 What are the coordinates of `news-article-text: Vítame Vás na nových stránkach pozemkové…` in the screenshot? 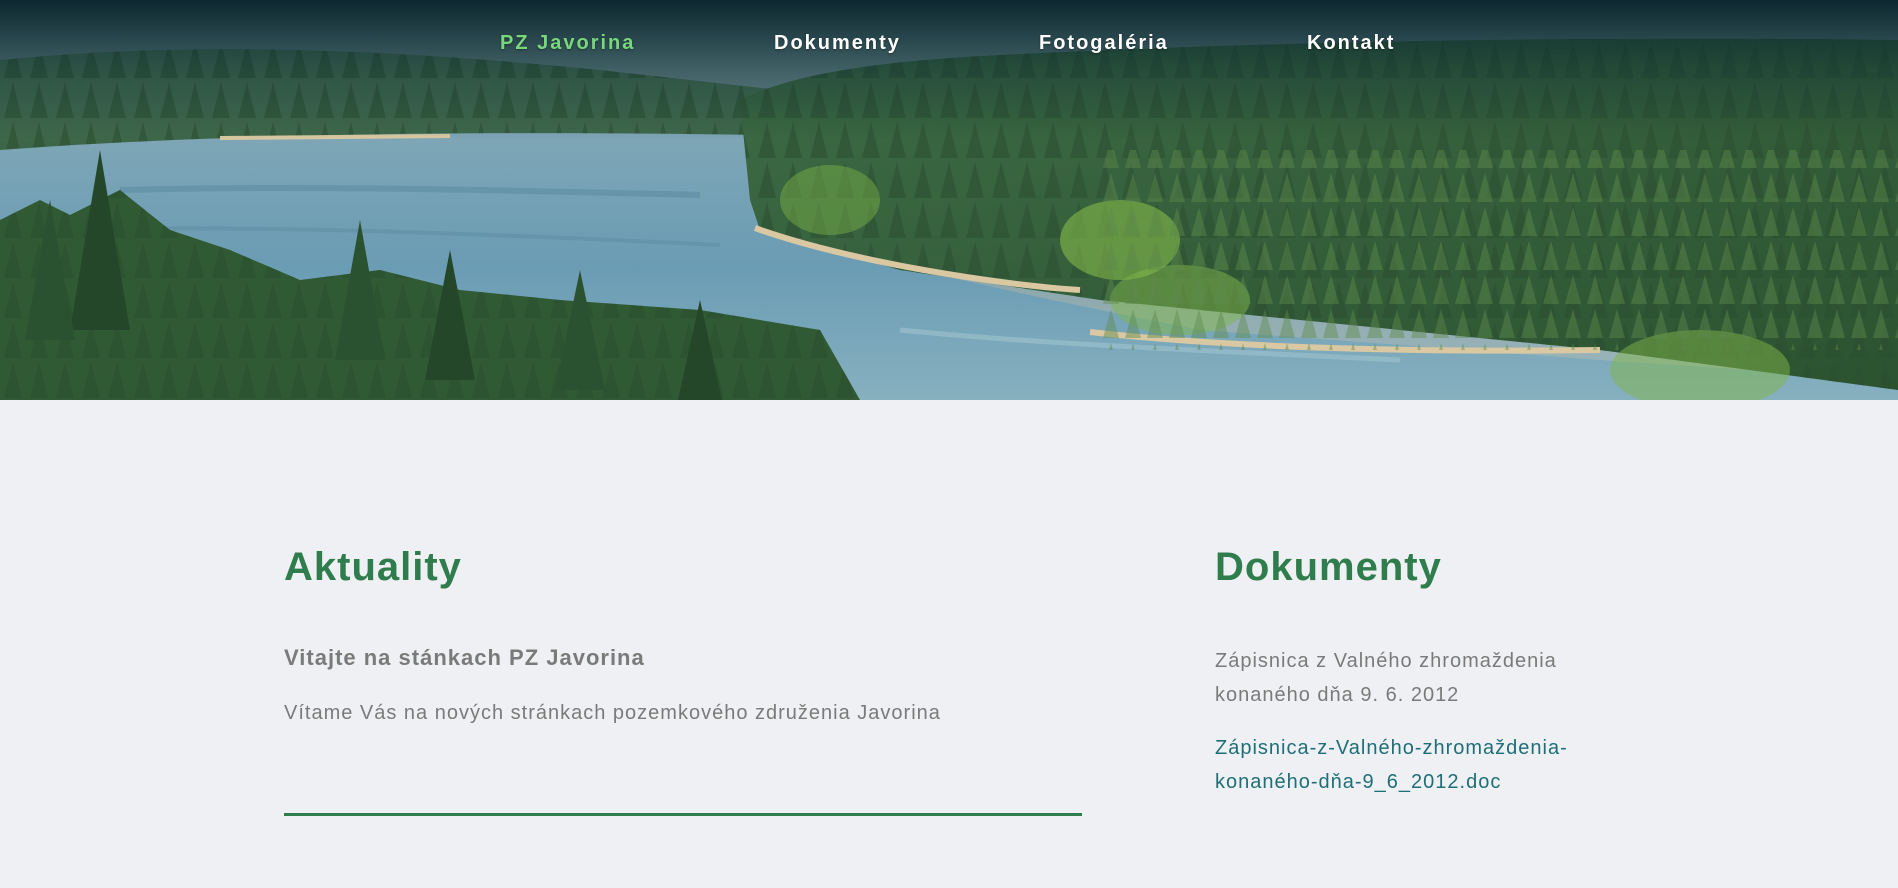 It's located at (612, 713).